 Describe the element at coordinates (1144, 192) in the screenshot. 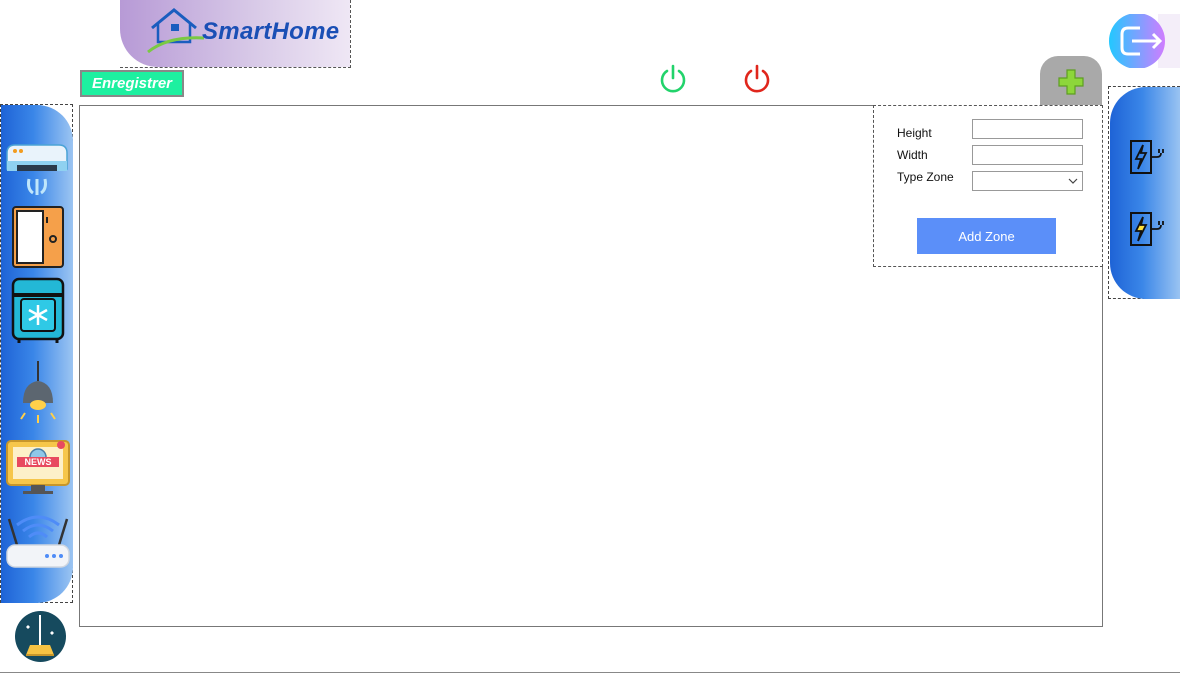

I see `socket-sidebar` at that location.